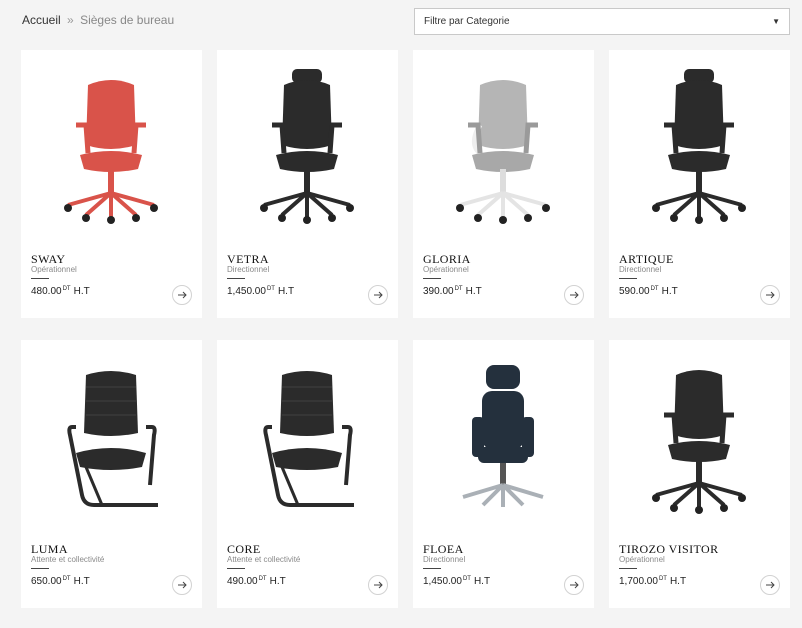  I want to click on product-card: VETRA Directionnel 1,450.00DT H.T, so click(307, 184).